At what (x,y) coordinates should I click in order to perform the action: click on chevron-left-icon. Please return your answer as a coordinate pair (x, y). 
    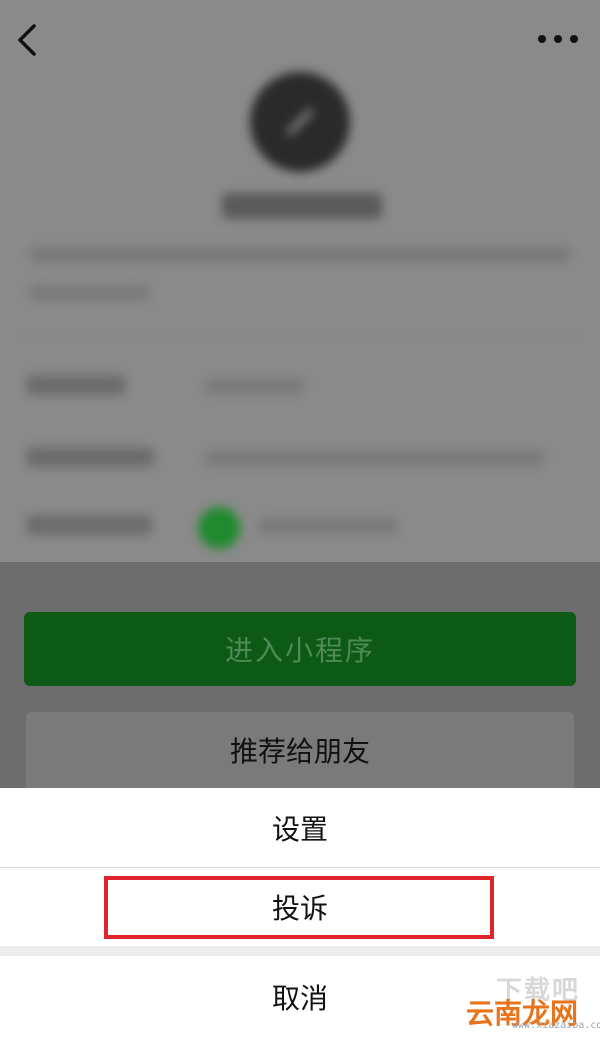
    Looking at the image, I should click on (29, 40).